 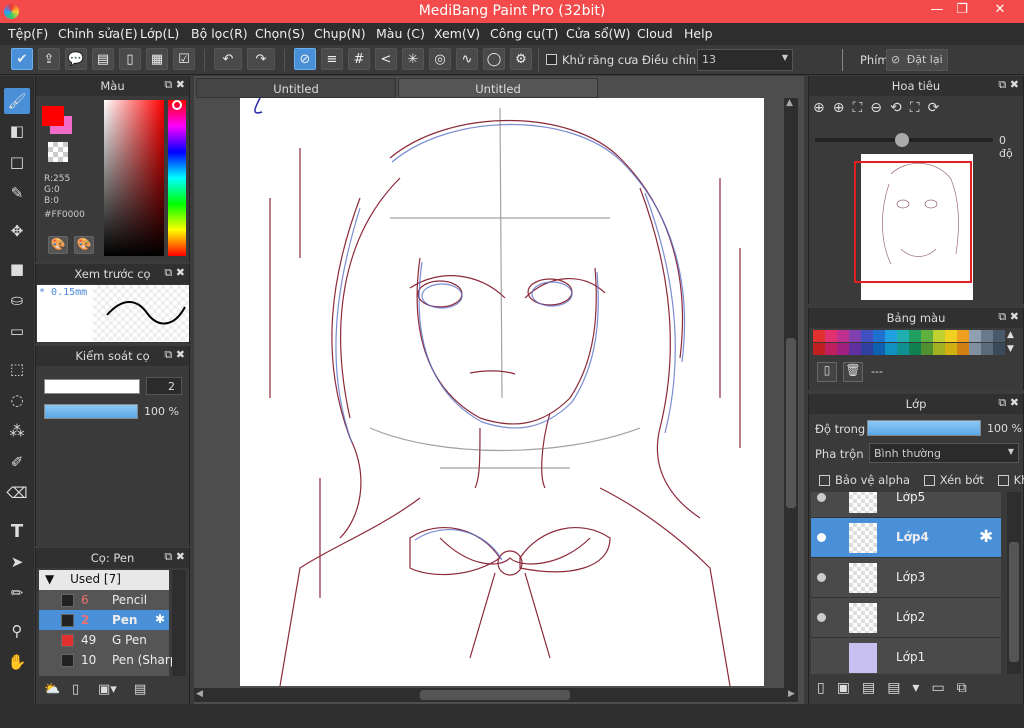 I want to click on minimize-button: —, so click(x=937, y=11).